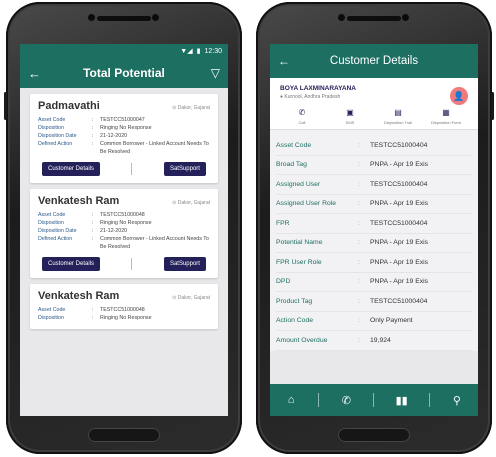  Describe the element at coordinates (374, 224) in the screenshot. I see `detail-row: FPR: TESTCC51000404` at that location.